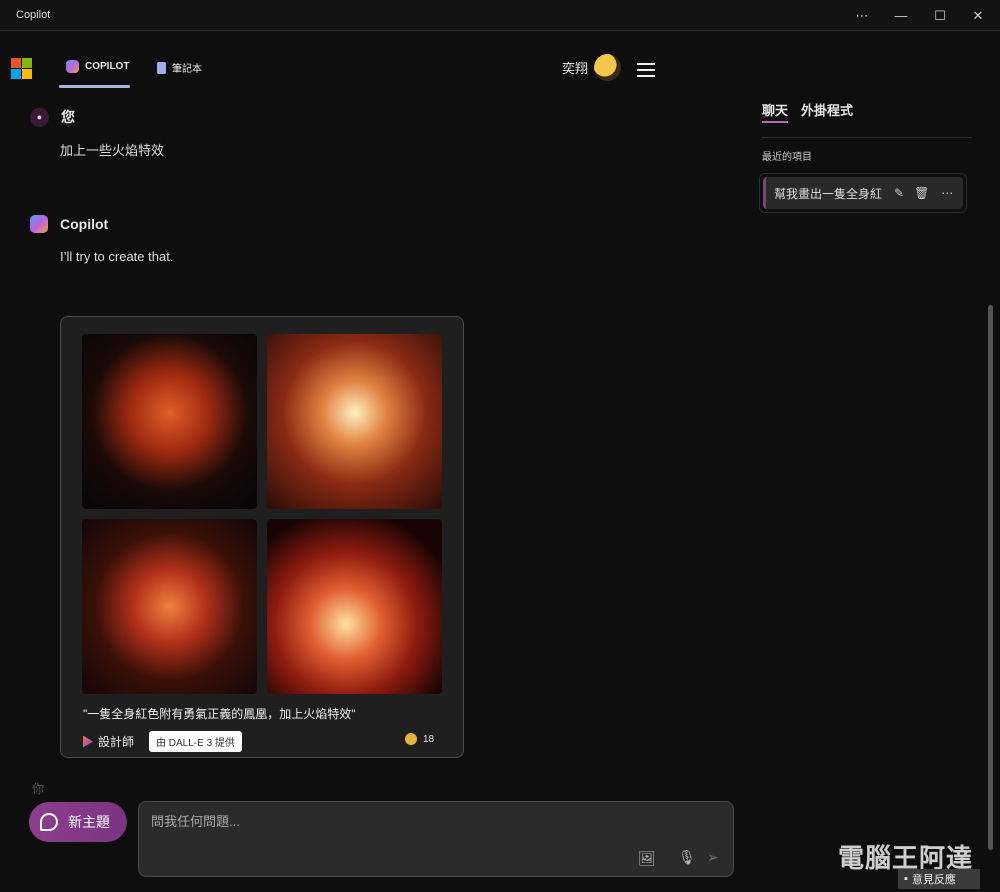 The width and height of the screenshot is (1000, 892). What do you see at coordinates (906, 879) in the screenshot?
I see `feedback-icon: ▪` at bounding box center [906, 879].